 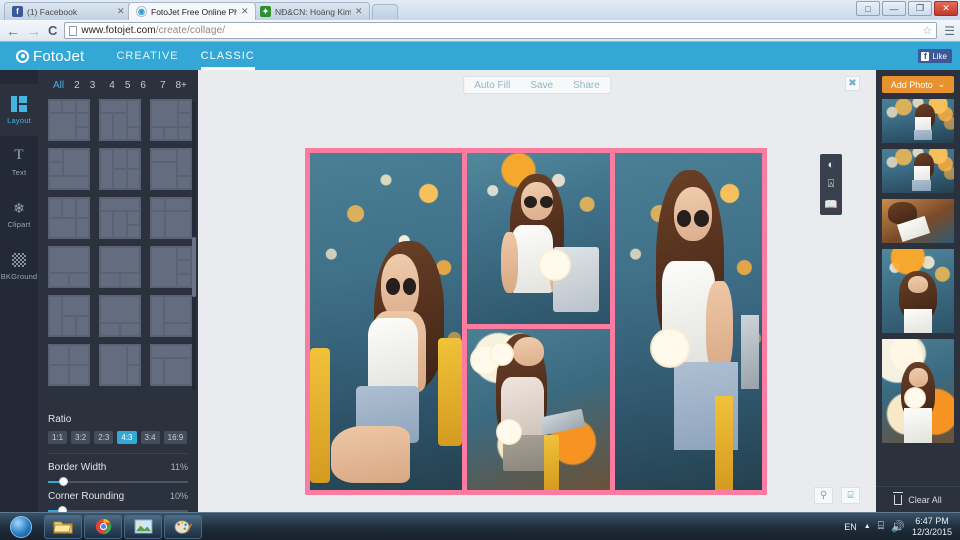 I want to click on border-width-control: Border Width 11%, so click(x=118, y=470).